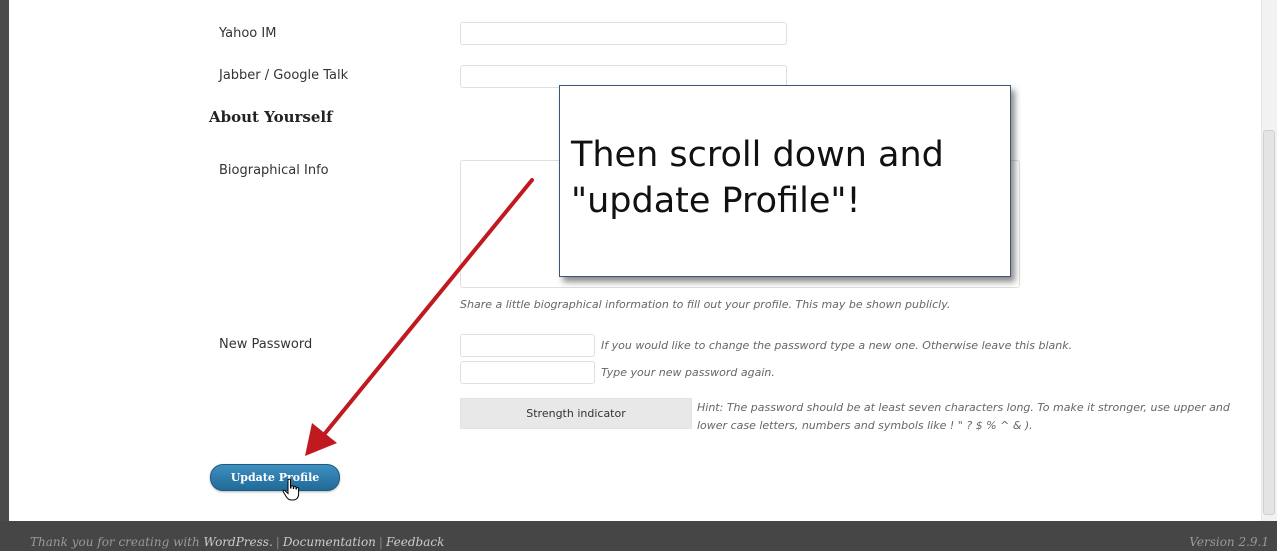 The image size is (1277, 551). Describe the element at coordinates (284, 75) in the screenshot. I see `jabber-label: Jabber / Google Talk` at that location.